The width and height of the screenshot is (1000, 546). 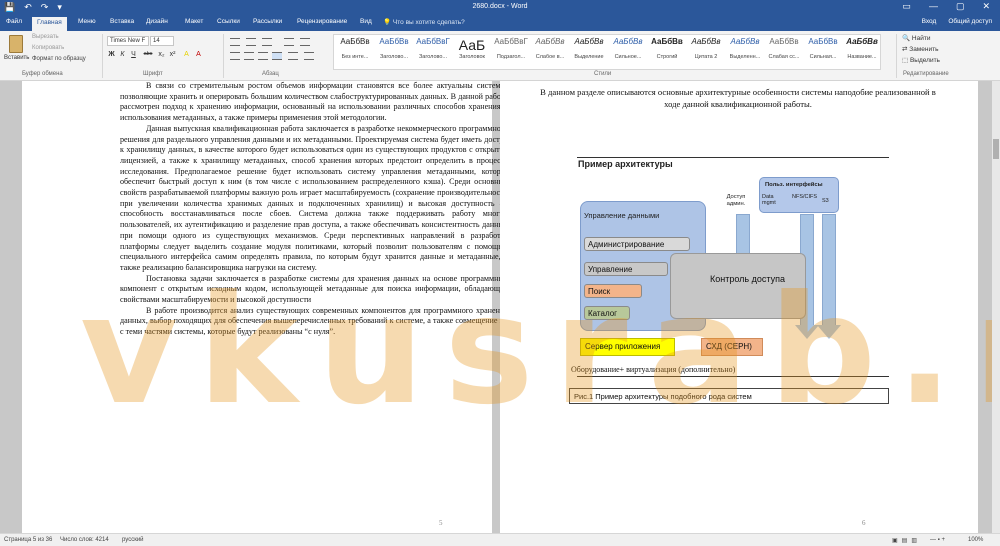 What do you see at coordinates (738, 286) in the screenshot?
I see `access-control-block` at bounding box center [738, 286].